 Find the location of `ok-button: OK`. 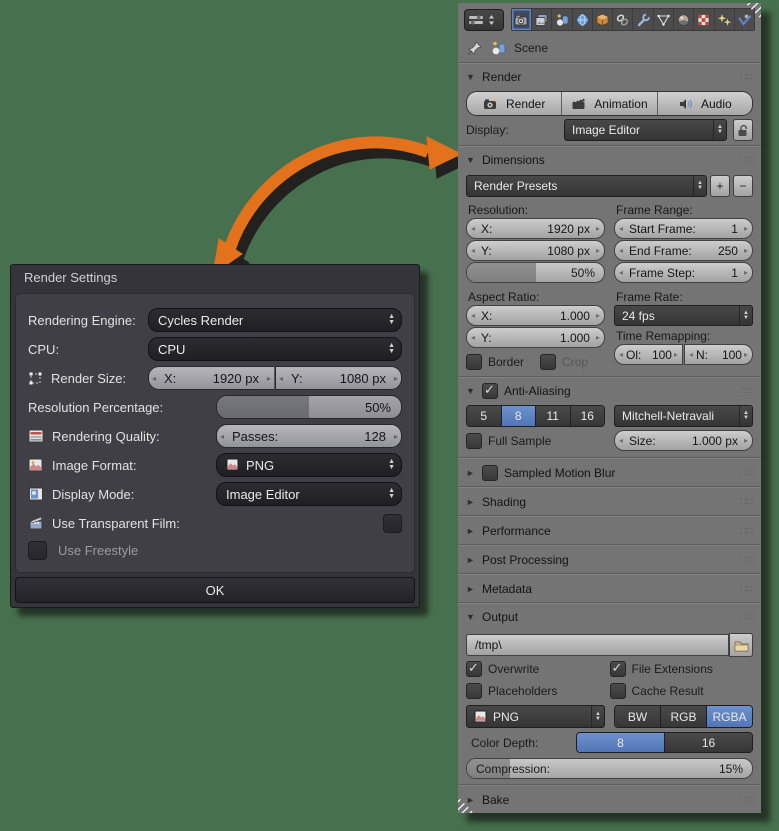

ok-button: OK is located at coordinates (215, 590).